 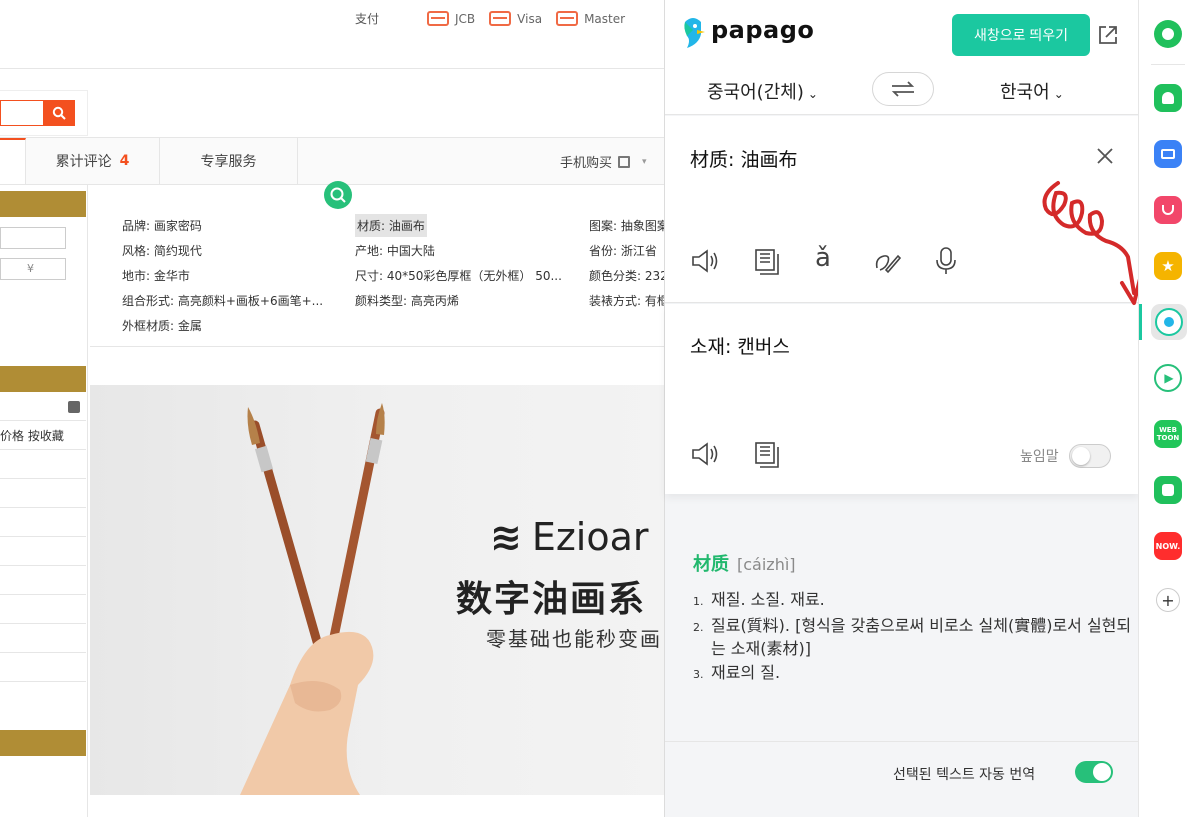 What do you see at coordinates (44, 501) in the screenshot?
I see `left-filter-column: ¥ 价格 按收藏` at bounding box center [44, 501].